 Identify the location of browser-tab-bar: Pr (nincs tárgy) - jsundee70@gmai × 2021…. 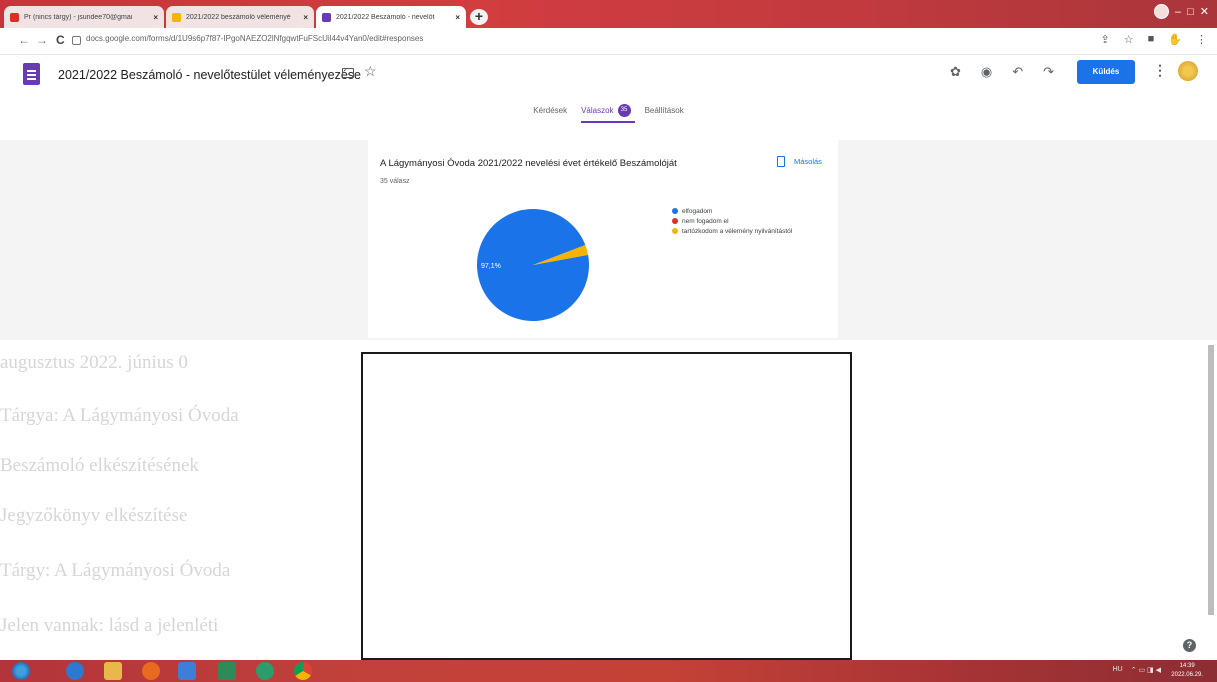
(608, 14).